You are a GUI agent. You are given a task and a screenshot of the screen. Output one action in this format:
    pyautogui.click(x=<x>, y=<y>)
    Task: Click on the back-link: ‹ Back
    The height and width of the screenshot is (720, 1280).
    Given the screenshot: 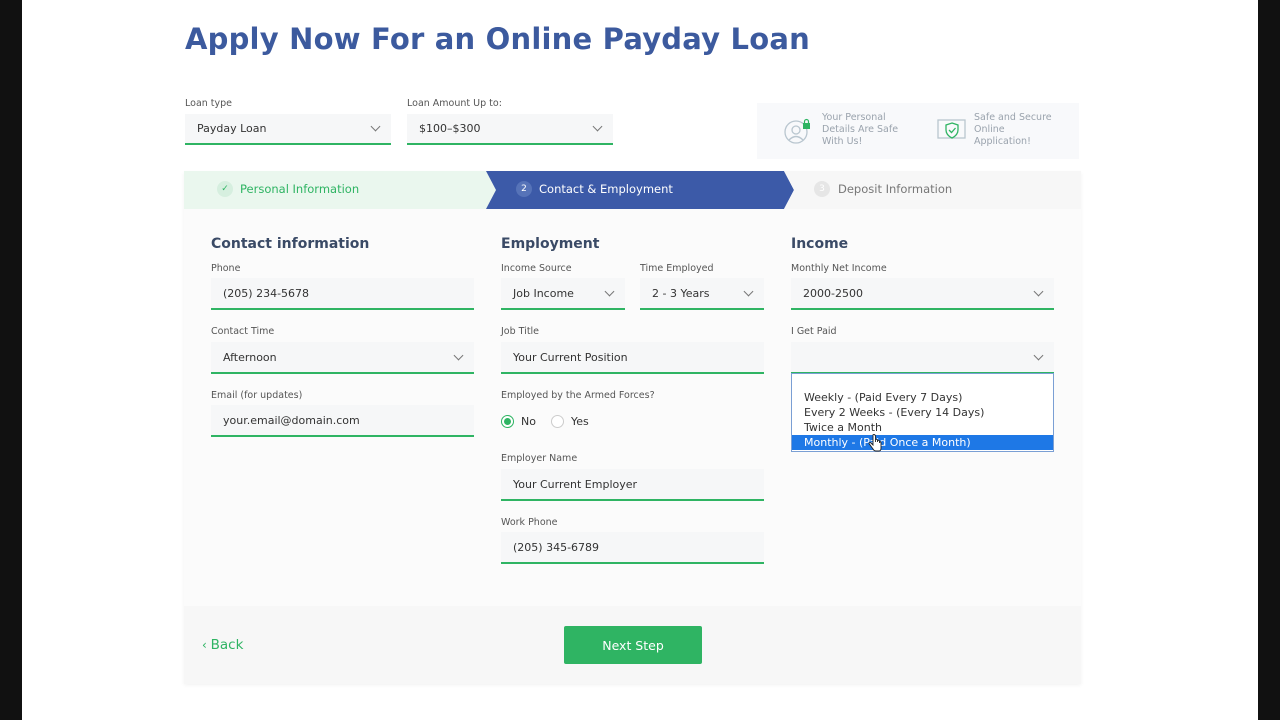 What is the action you would take?
    pyautogui.click(x=222, y=645)
    